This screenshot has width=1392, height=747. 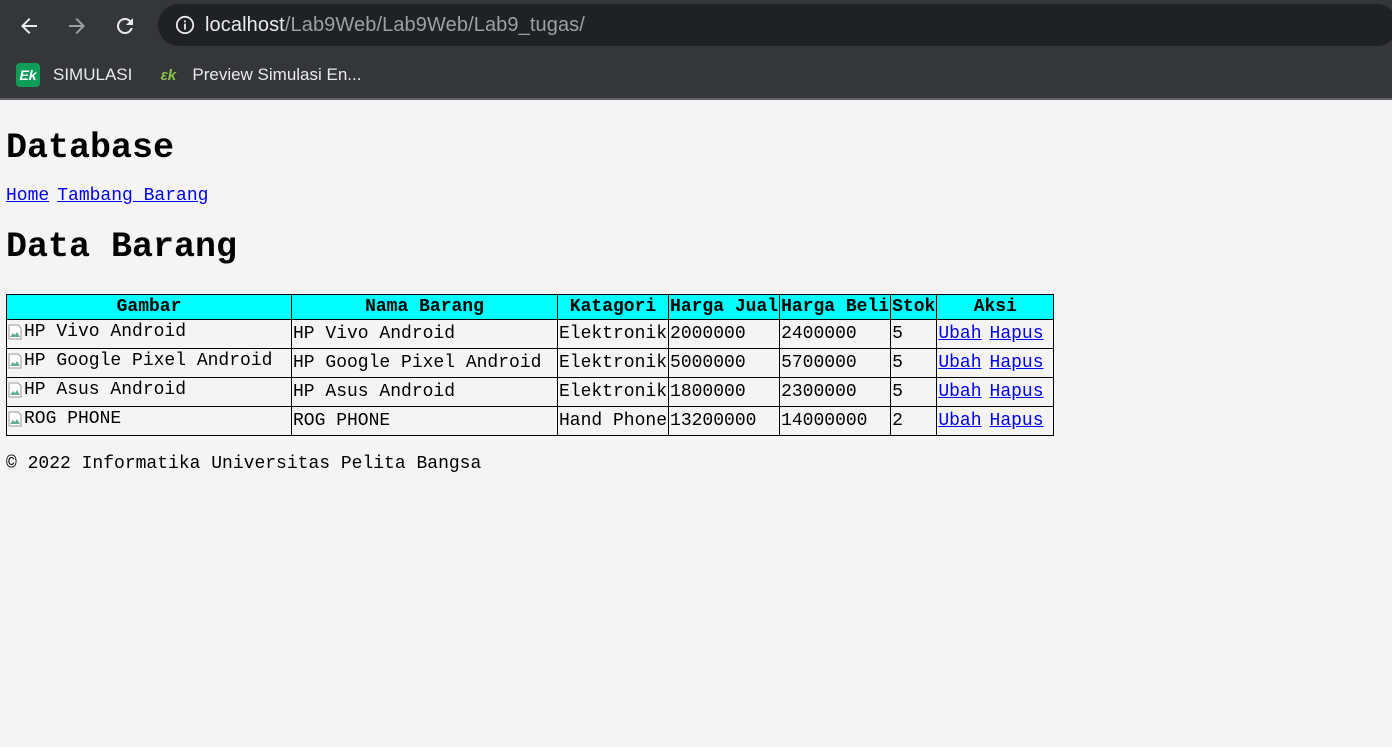 I want to click on ek-leaf-logo-icon: ɛk, so click(x=168, y=75).